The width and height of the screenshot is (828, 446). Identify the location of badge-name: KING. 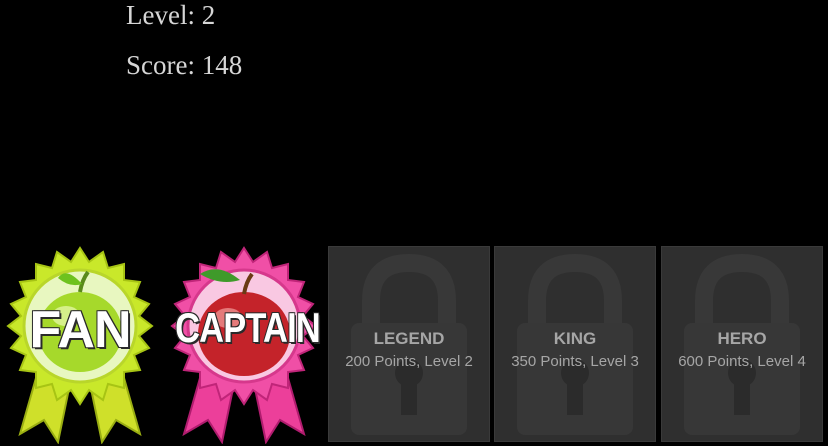
(575, 338).